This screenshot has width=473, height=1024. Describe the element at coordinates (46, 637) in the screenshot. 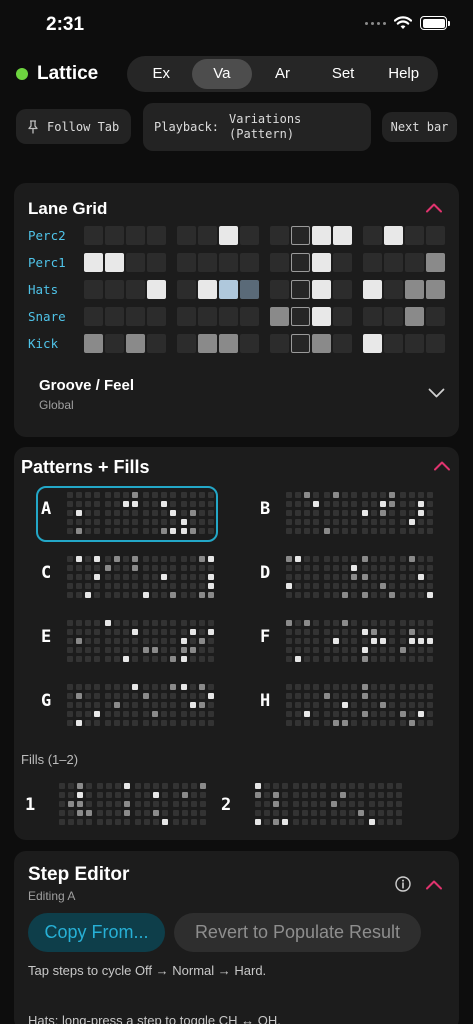

I see `pattern-label-e: E` at that location.